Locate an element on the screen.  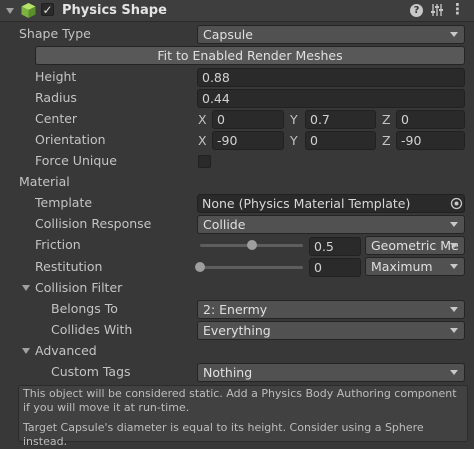
orientation-label: Orientation is located at coordinates (70, 139).